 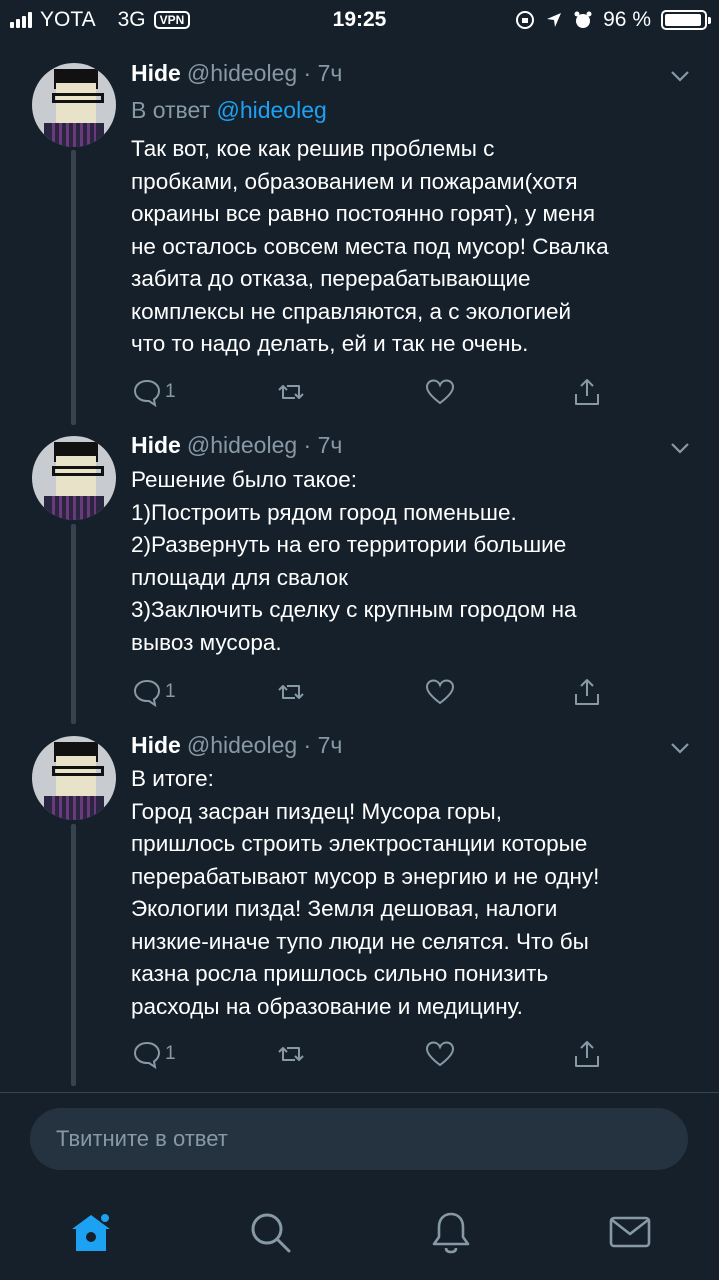 What do you see at coordinates (142, 1138) in the screenshot?
I see `compose-placeholder: Твитните в ответ` at bounding box center [142, 1138].